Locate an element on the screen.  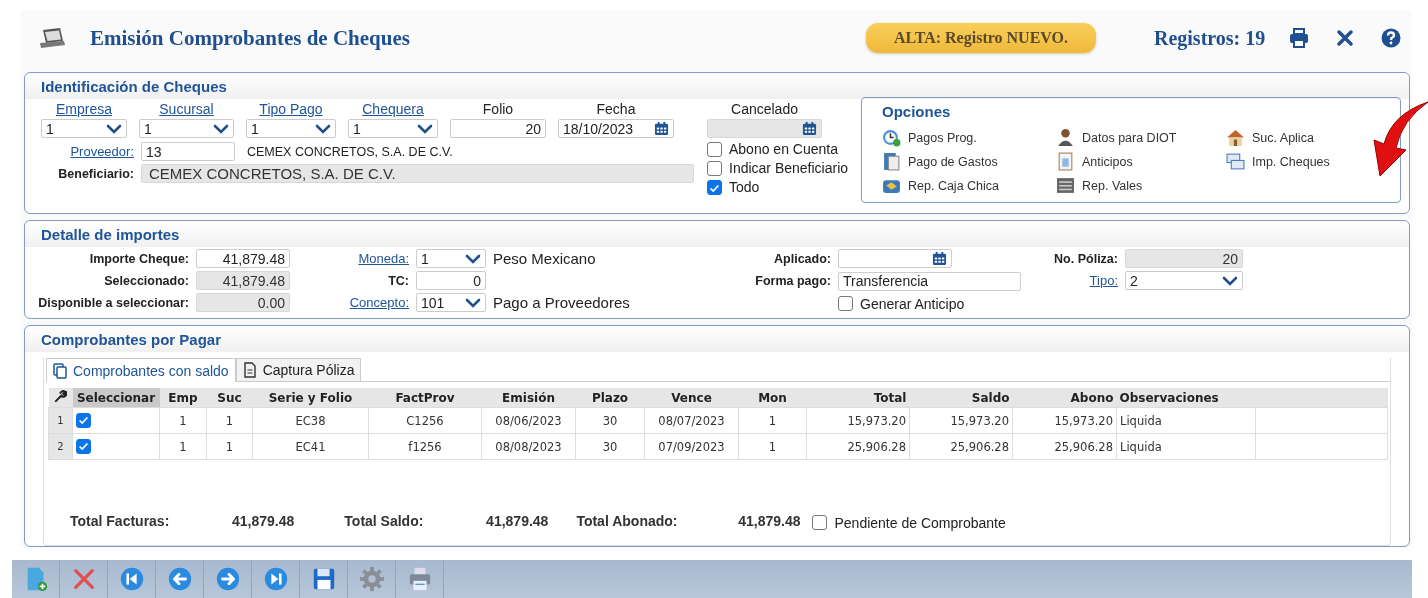
house-icon is located at coordinates (1235, 137).